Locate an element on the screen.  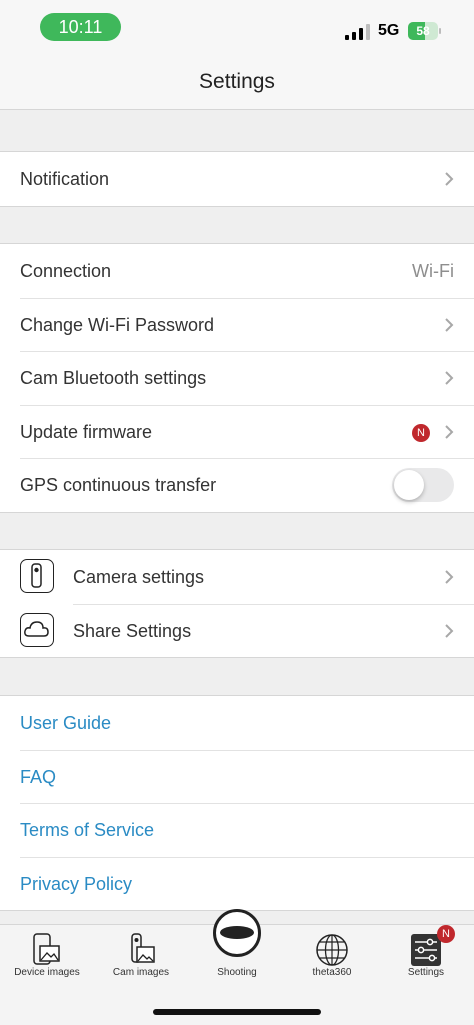
update-firmware-label: Update firmware is located at coordinates (86, 431).